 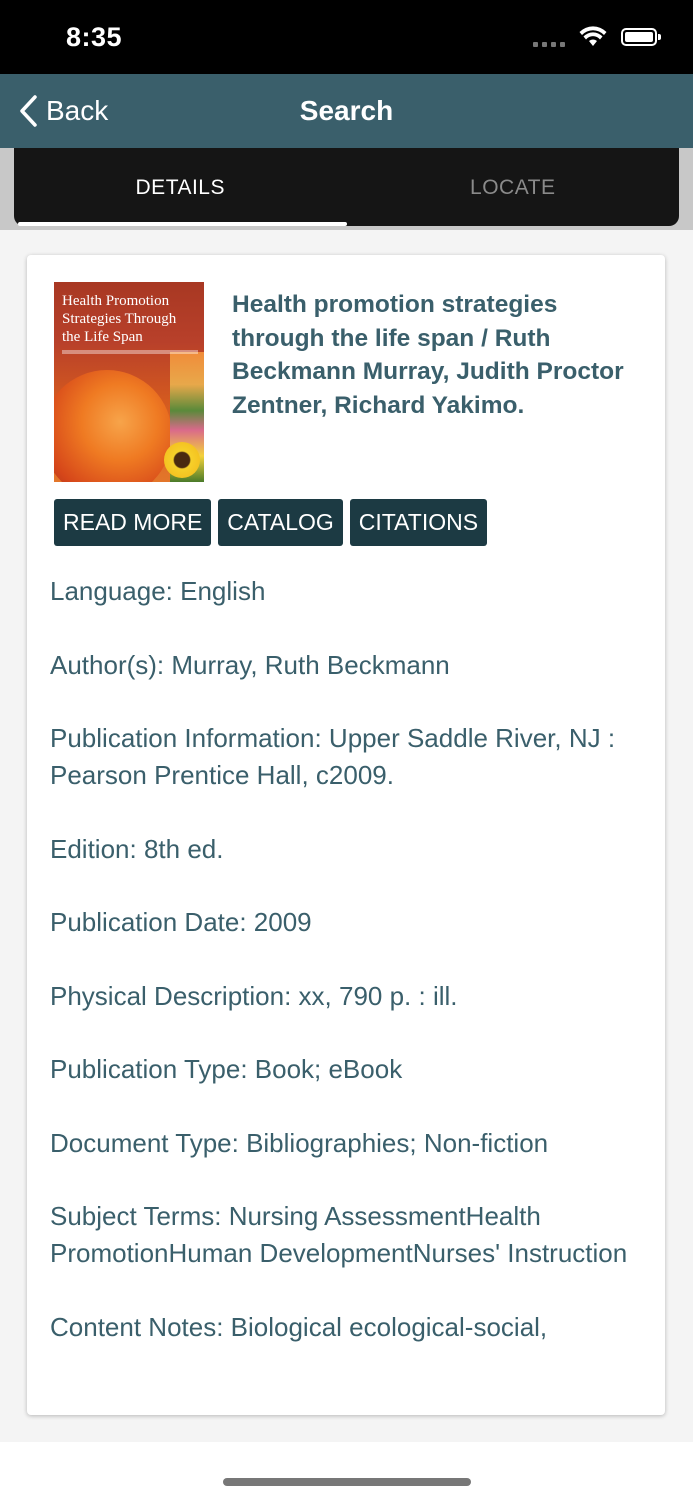 What do you see at coordinates (180, 187) in the screenshot?
I see `tab-details: DETAILS` at bounding box center [180, 187].